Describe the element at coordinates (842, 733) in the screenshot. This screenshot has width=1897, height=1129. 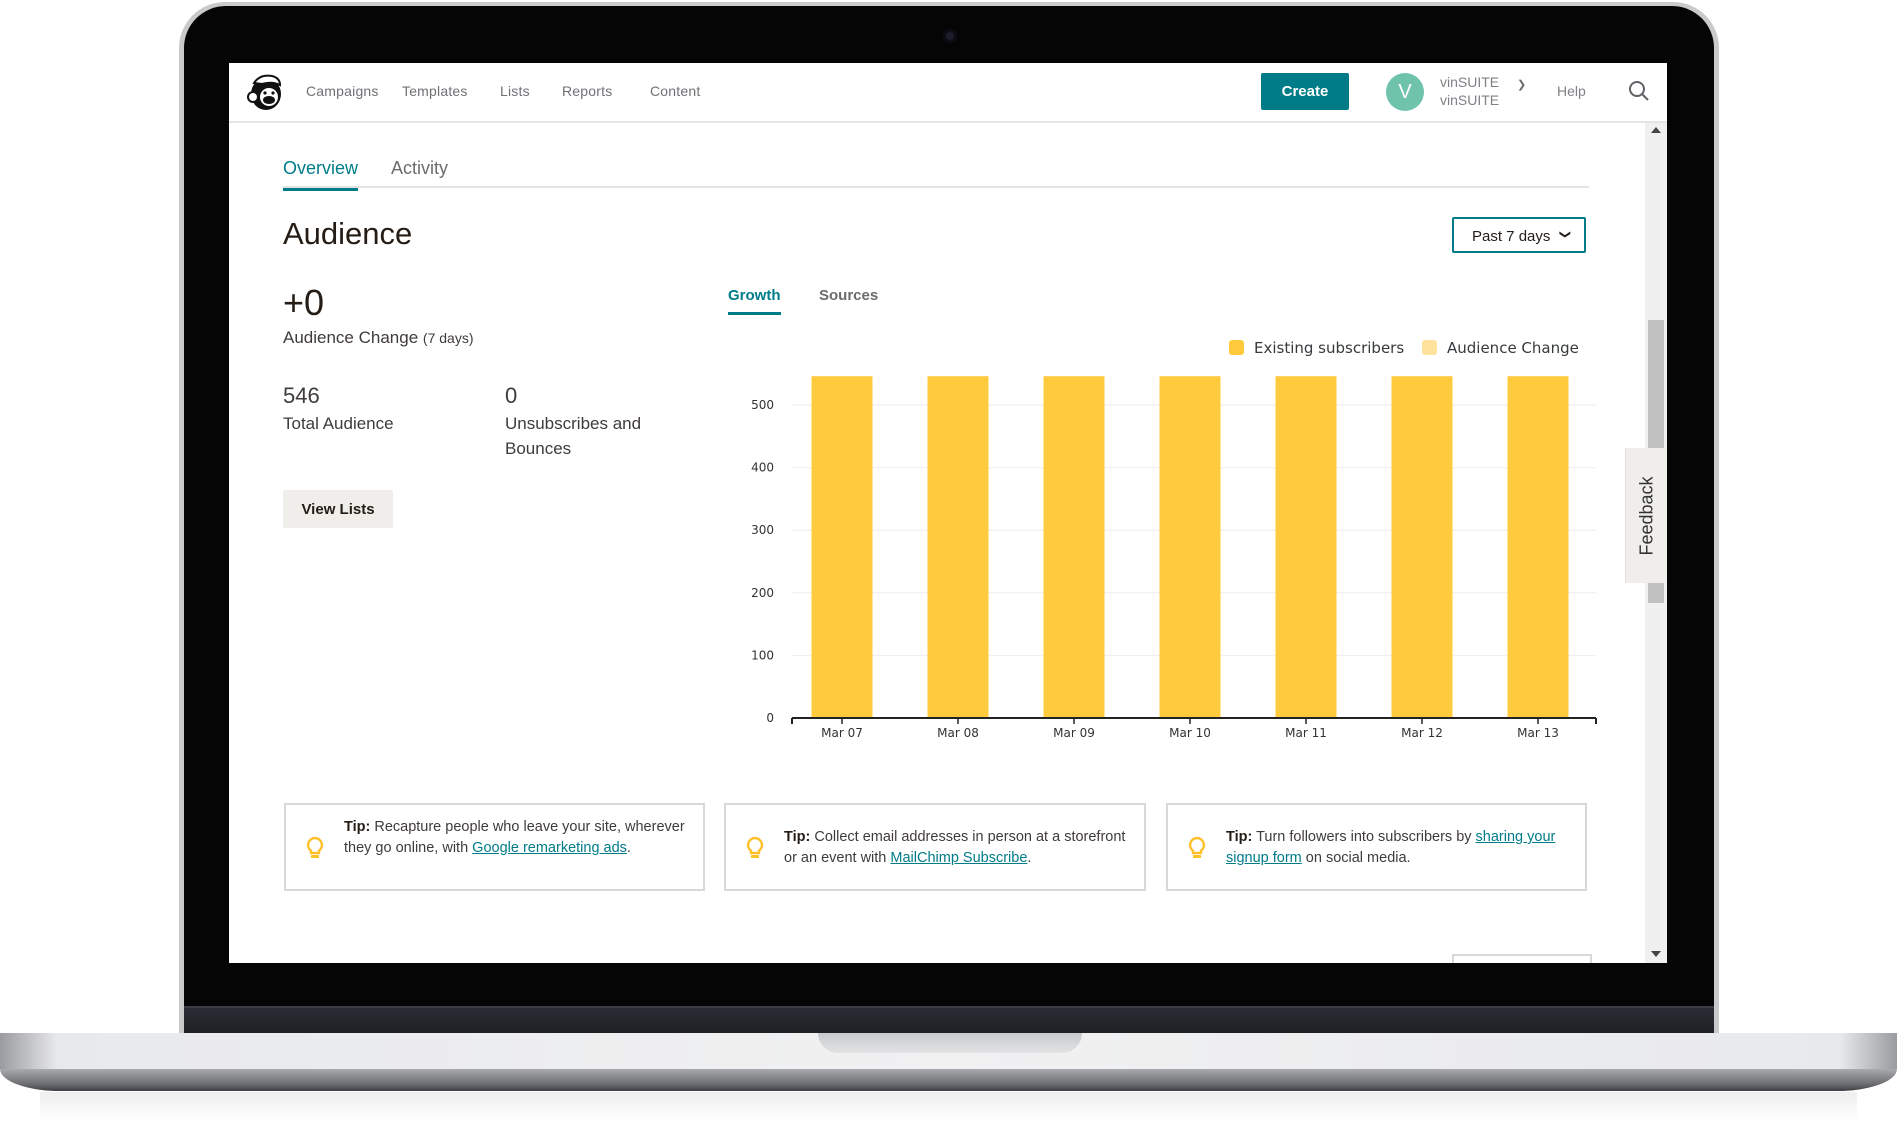
I see `x-tick-label: Mar 07` at that location.